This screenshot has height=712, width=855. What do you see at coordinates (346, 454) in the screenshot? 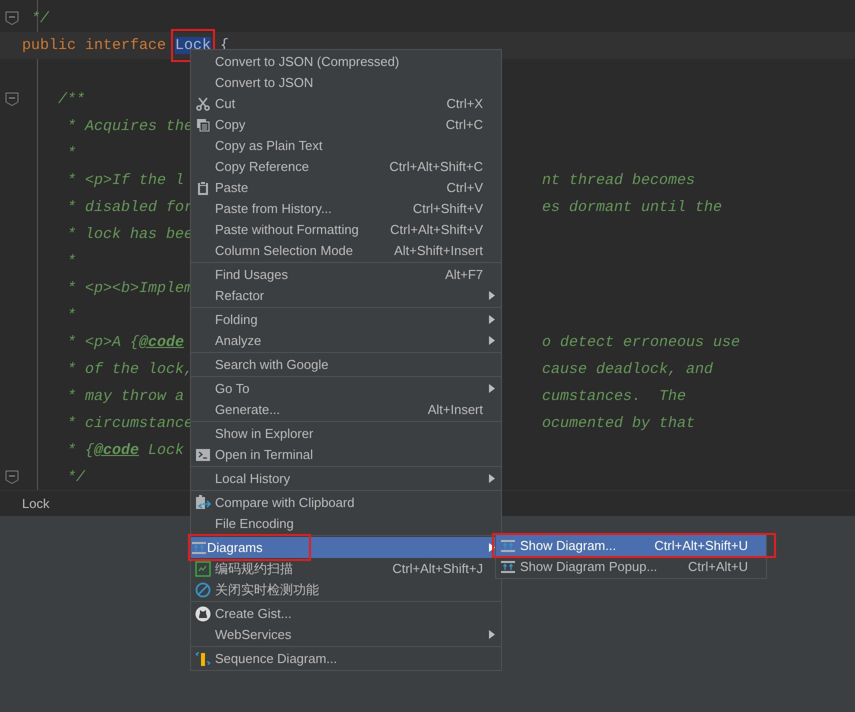
I see `menu-item: Open in Terminal` at bounding box center [346, 454].